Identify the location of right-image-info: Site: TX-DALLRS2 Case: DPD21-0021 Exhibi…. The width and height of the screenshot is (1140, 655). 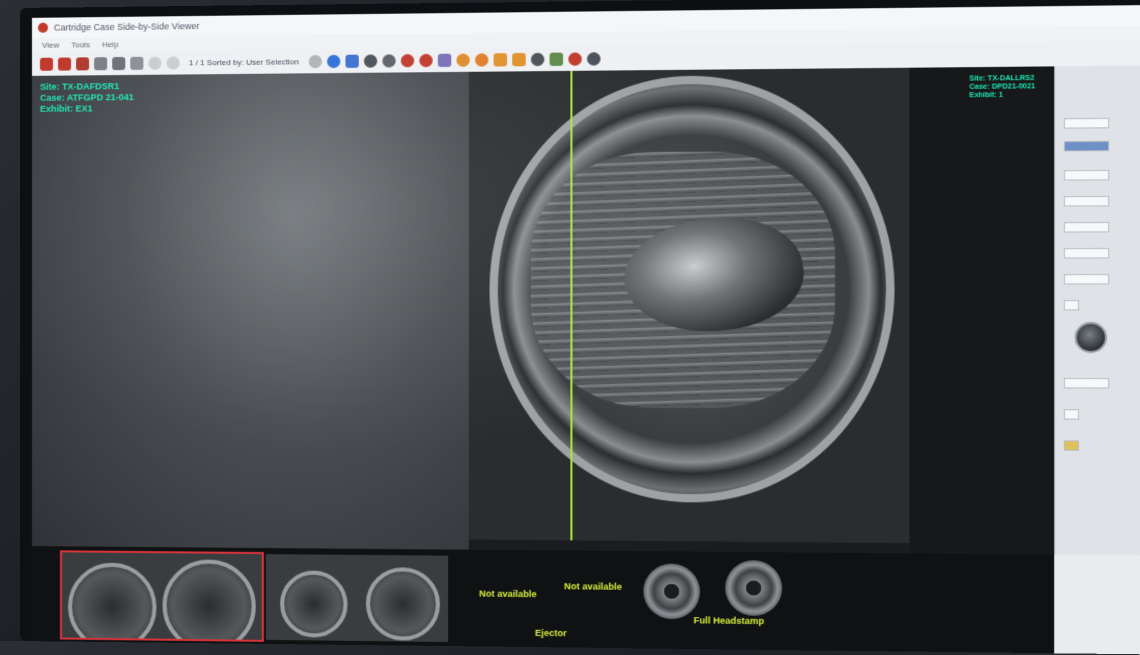
(1002, 87).